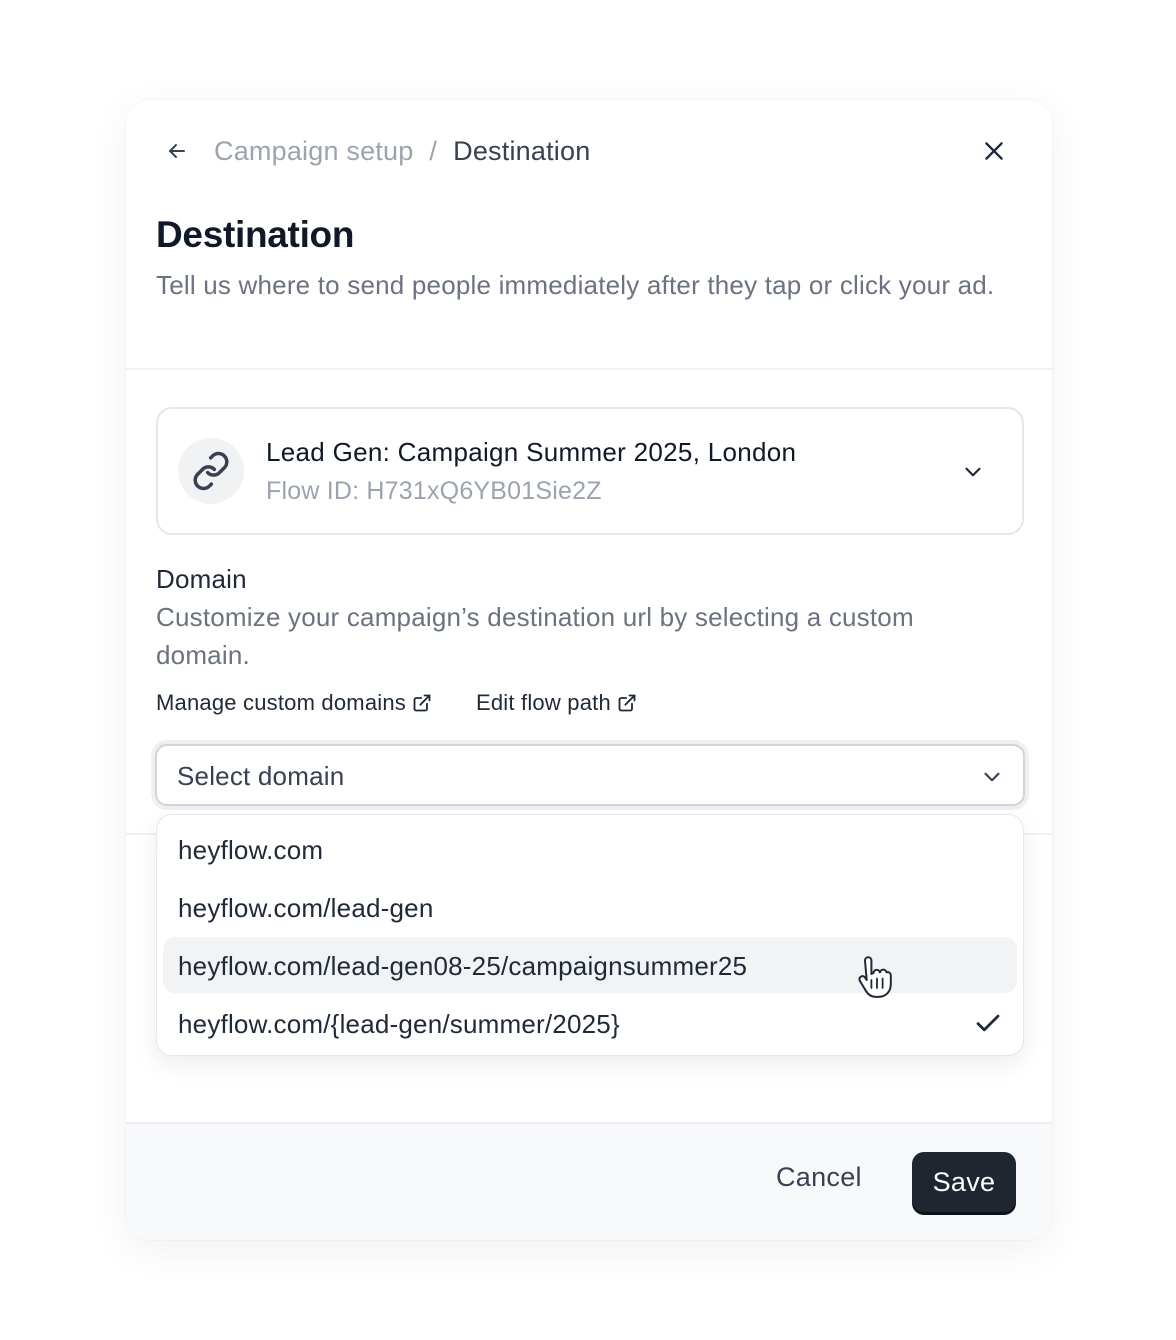 Image resolution: width=1176 pixels, height=1340 pixels. Describe the element at coordinates (313, 151) in the screenshot. I see `breadcrumb-parent-link: Campaign setup` at that location.